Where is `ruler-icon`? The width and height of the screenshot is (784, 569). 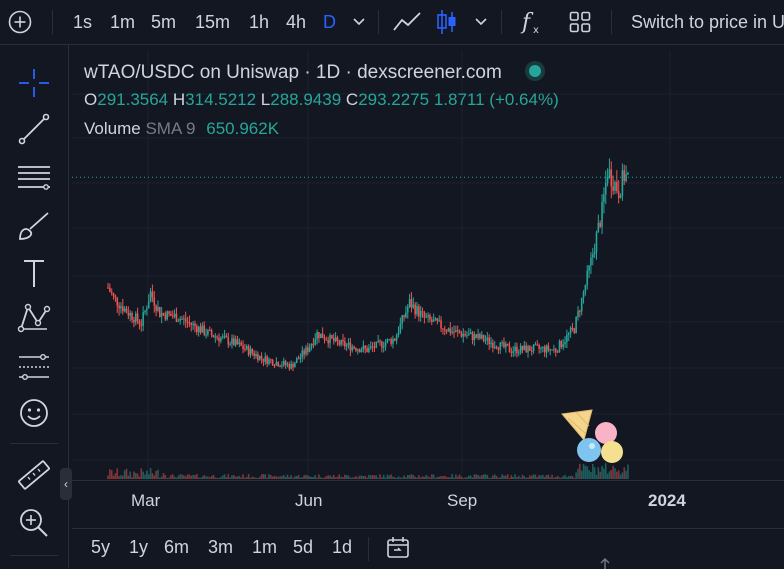
ruler-icon is located at coordinates (34, 475).